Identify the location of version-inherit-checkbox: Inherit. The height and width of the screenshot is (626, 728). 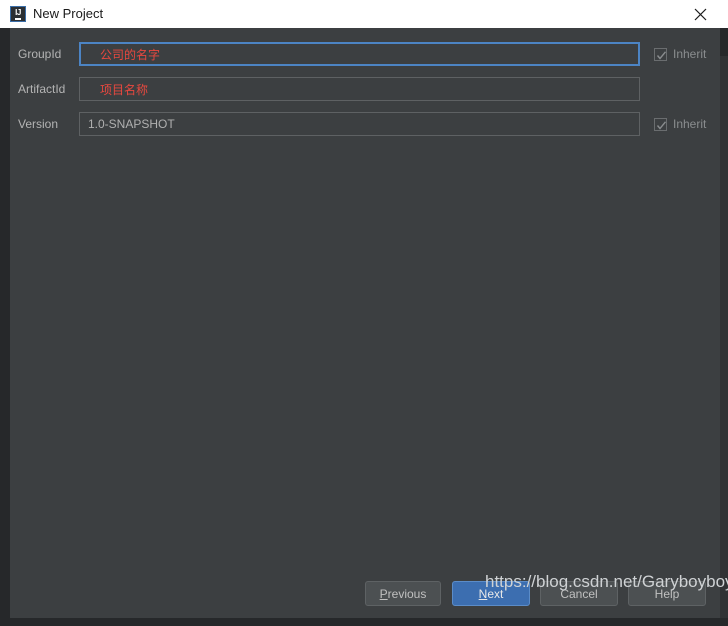
(680, 124).